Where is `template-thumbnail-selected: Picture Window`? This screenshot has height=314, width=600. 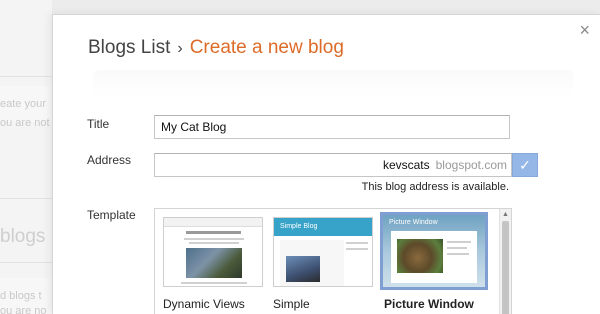 template-thumbnail-selected: Picture Window is located at coordinates (434, 251).